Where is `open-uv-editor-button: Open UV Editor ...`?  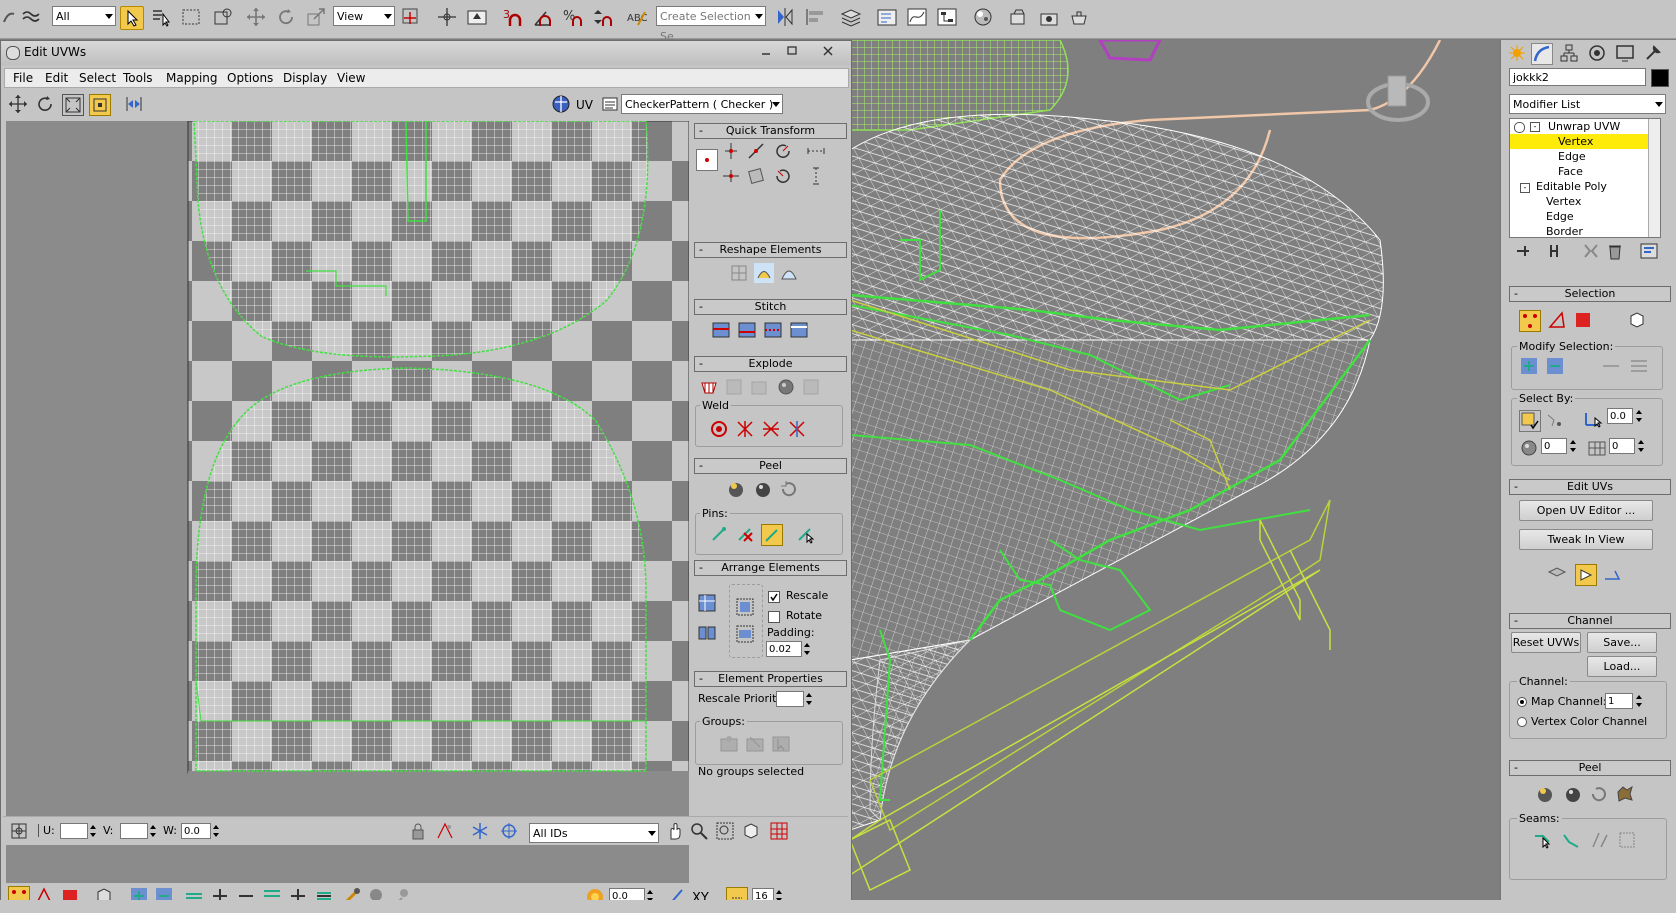
open-uv-editor-button: Open UV Editor ... is located at coordinates (1586, 510).